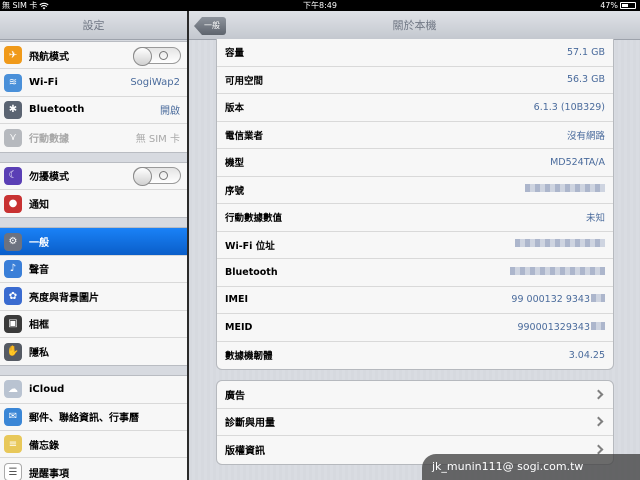  What do you see at coordinates (13, 82) in the screenshot?
I see `wifi-icon: ≋` at bounding box center [13, 82].